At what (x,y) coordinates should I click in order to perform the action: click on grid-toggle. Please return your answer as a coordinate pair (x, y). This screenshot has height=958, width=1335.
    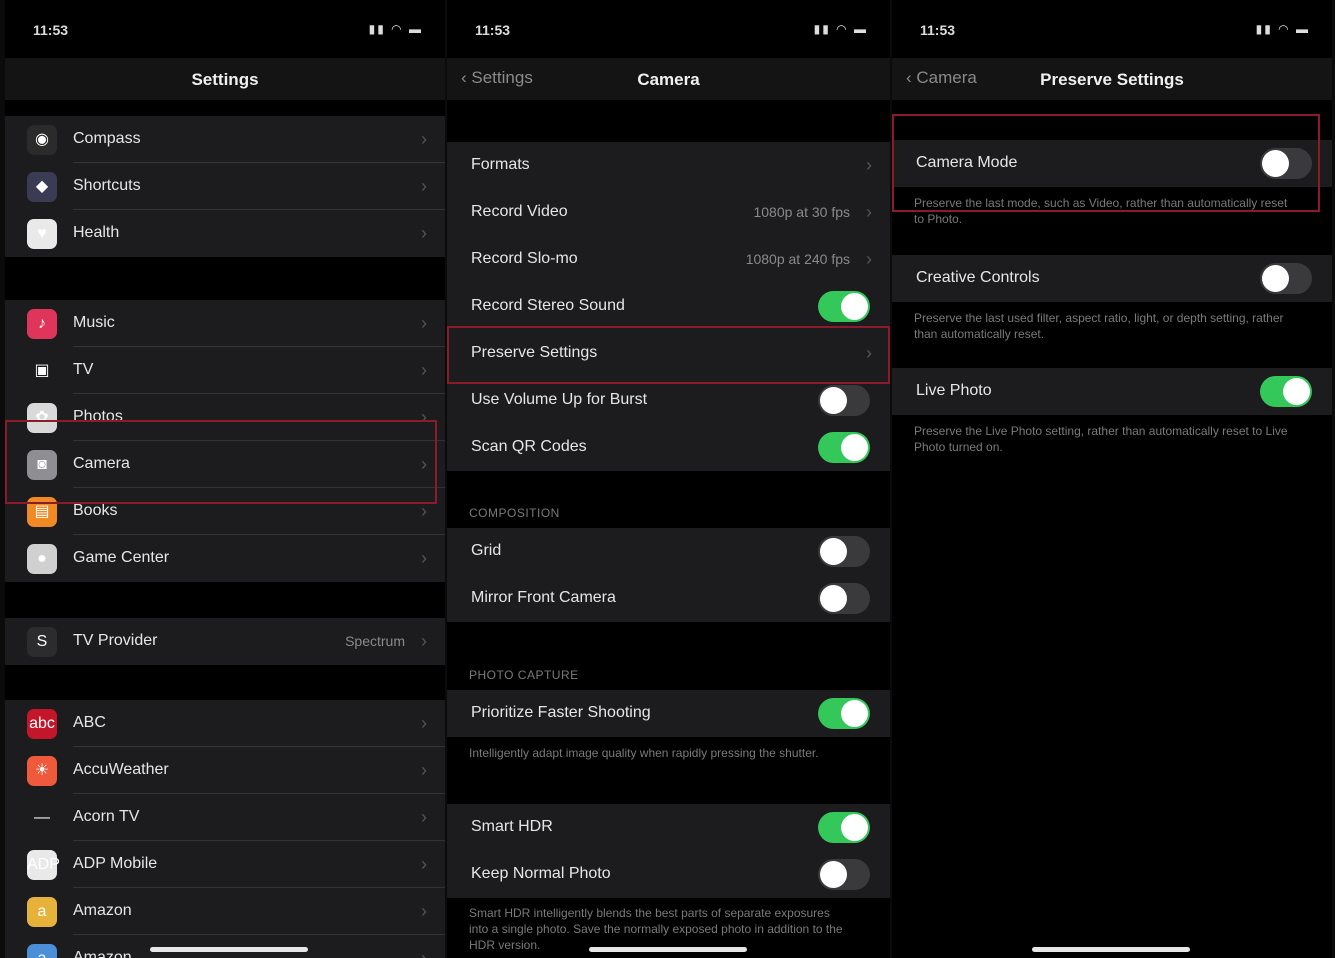
    Looking at the image, I should click on (844, 551).